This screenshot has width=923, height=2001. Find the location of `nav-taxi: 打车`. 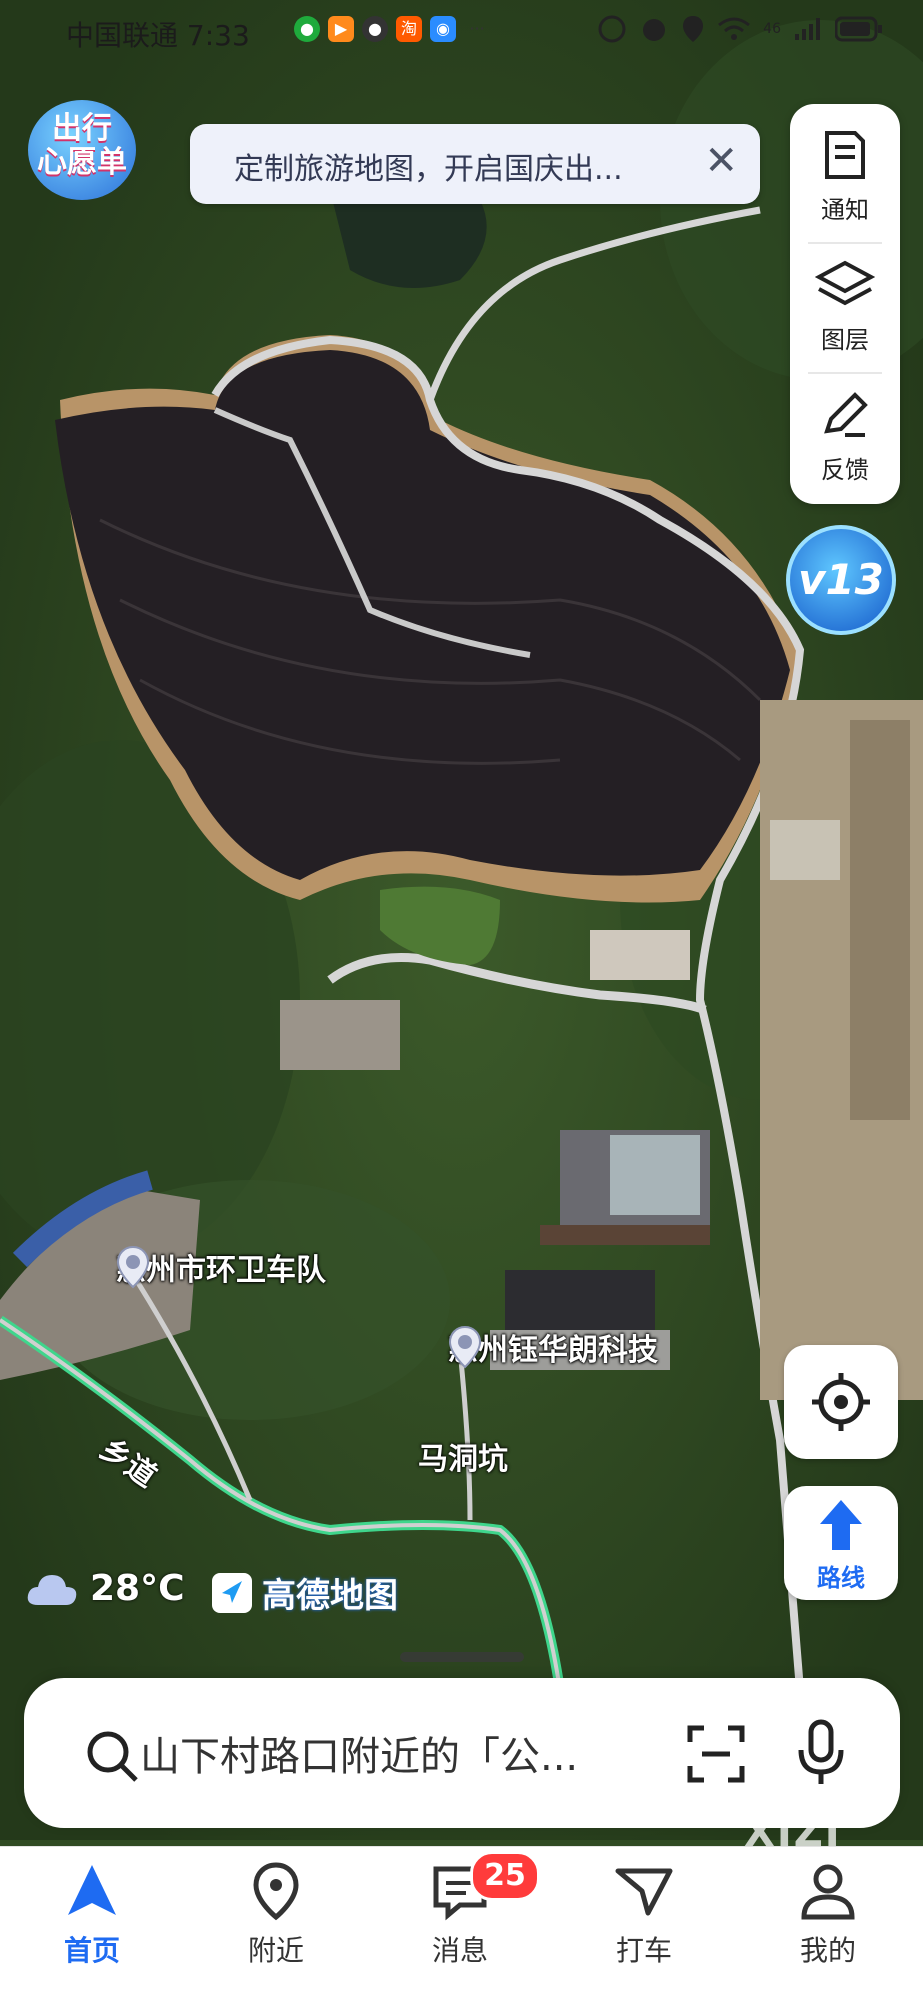

nav-taxi: 打车 is located at coordinates (644, 1915).